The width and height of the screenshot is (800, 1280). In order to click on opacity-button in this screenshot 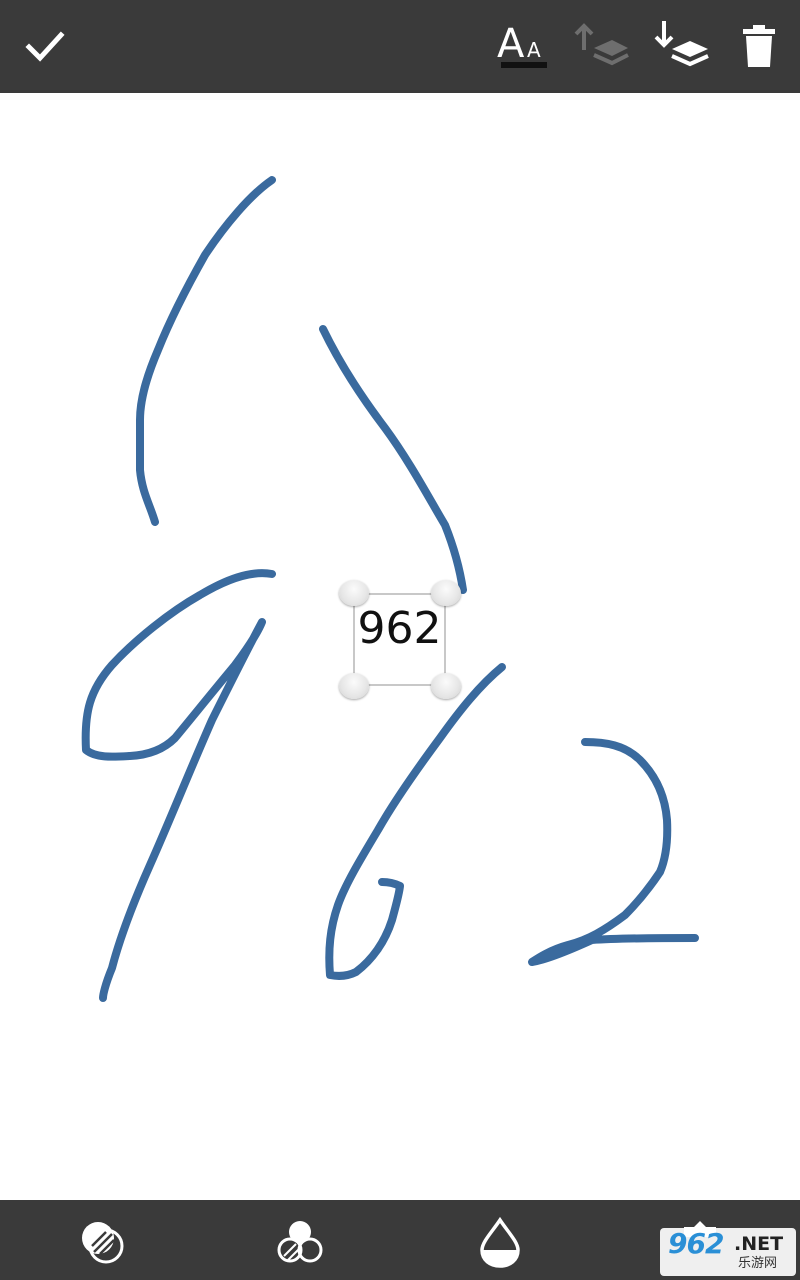, I will do `click(500, 1242)`.